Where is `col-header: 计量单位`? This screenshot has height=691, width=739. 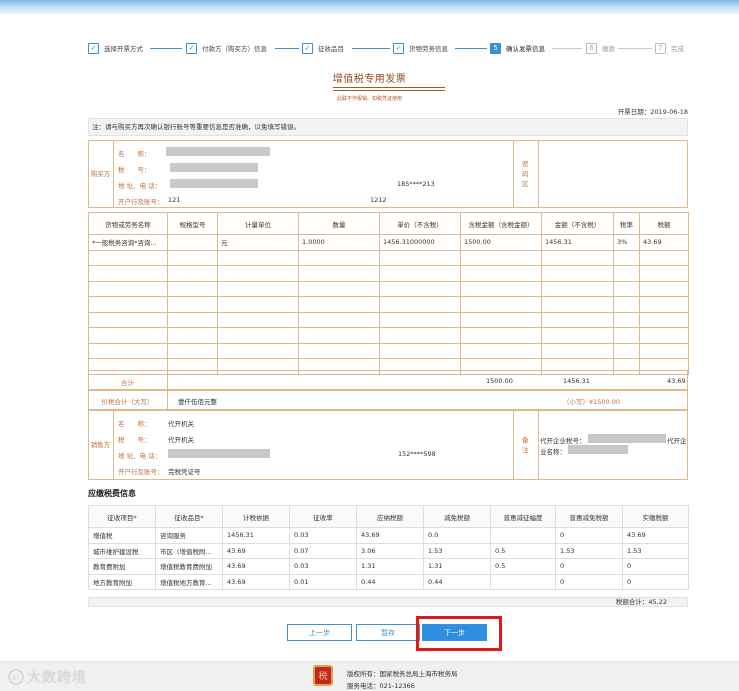
col-header: 计量单位 is located at coordinates (258, 223).